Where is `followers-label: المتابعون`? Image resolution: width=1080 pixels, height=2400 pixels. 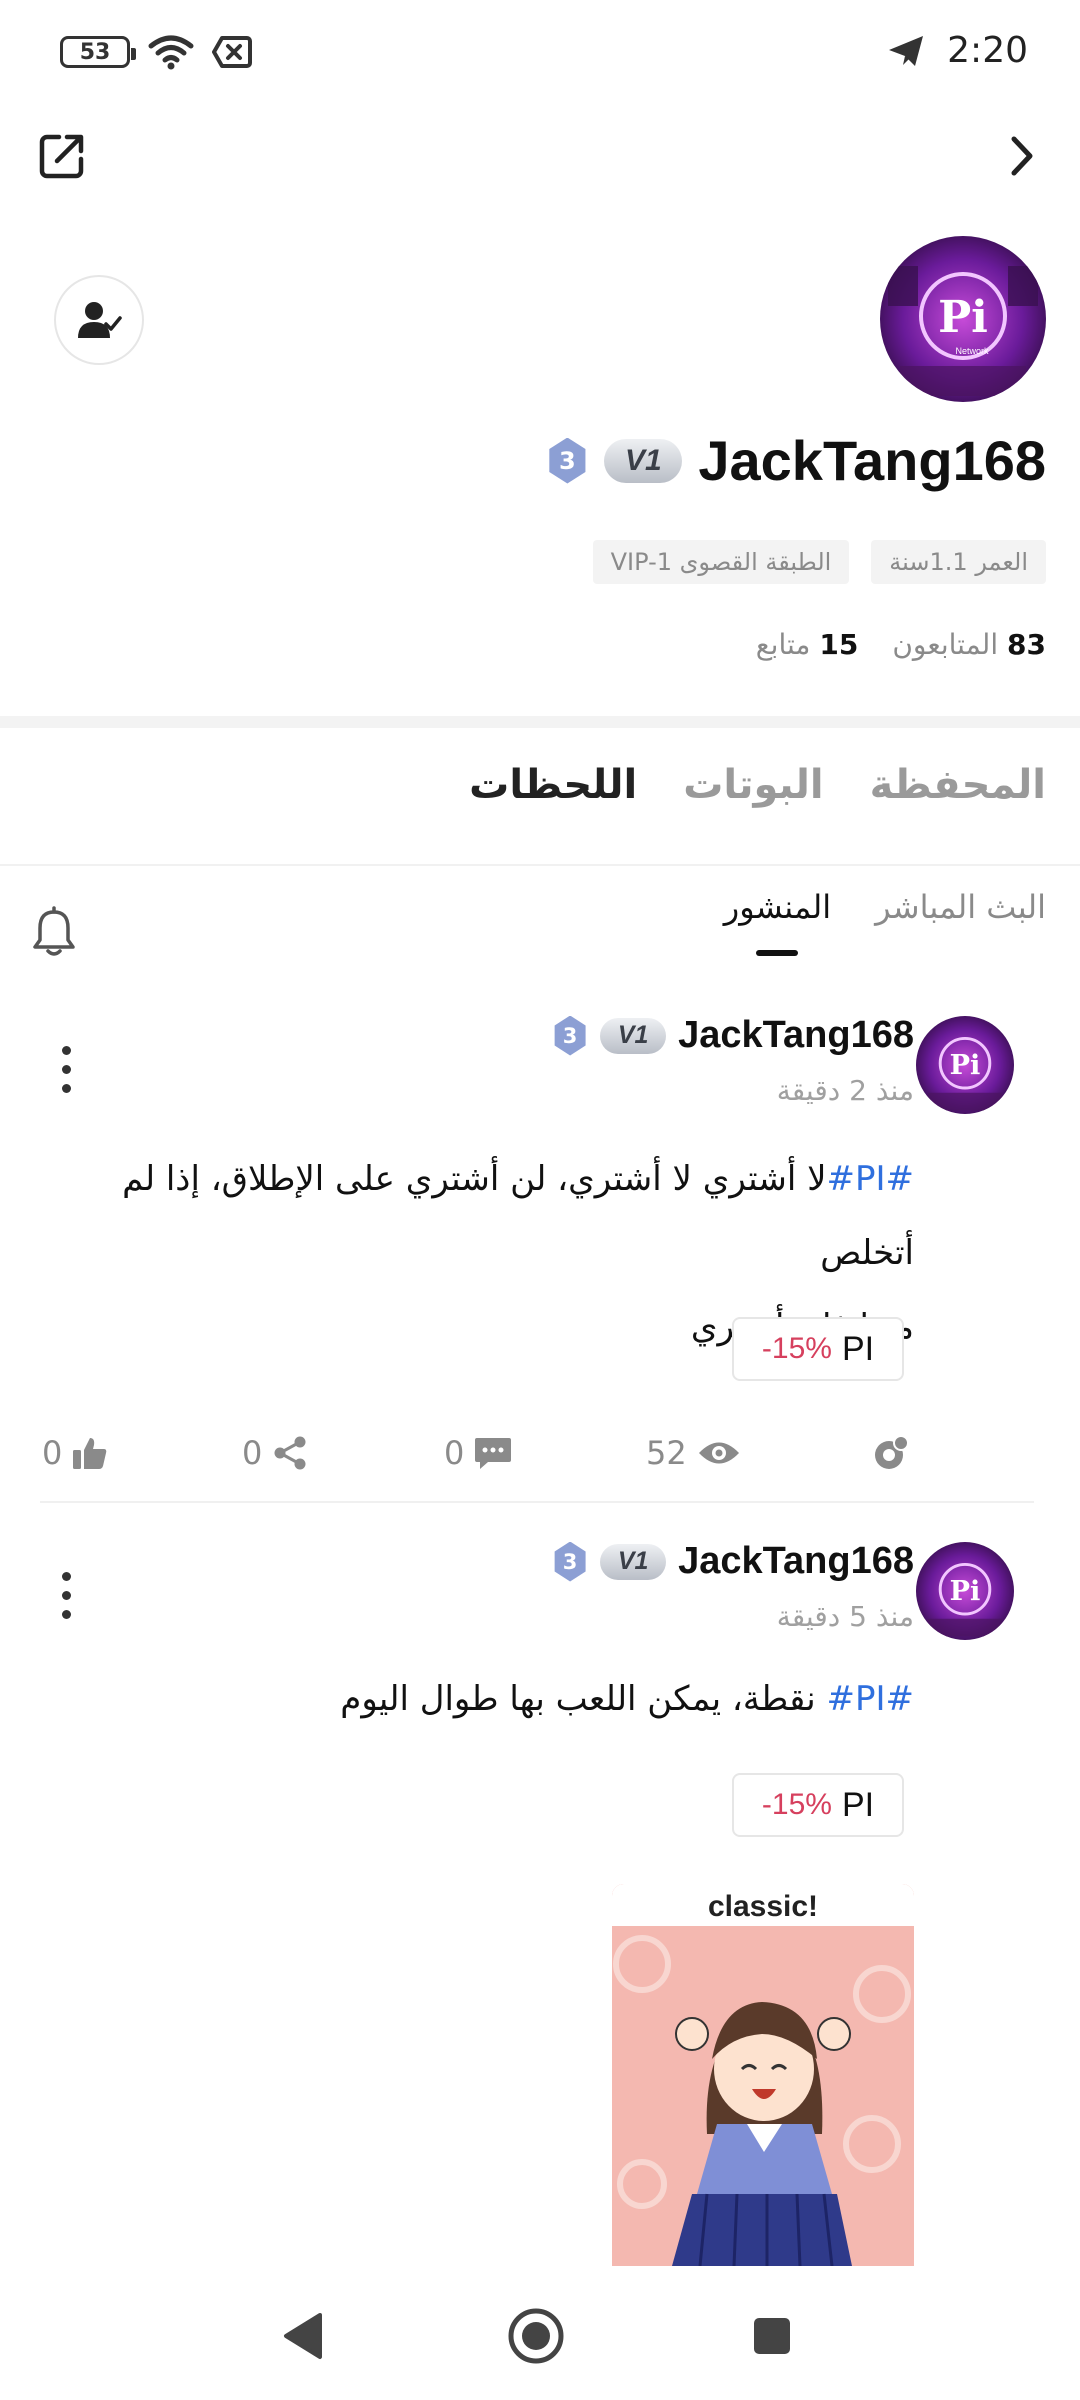
followers-label: المتابعون is located at coordinates (945, 644).